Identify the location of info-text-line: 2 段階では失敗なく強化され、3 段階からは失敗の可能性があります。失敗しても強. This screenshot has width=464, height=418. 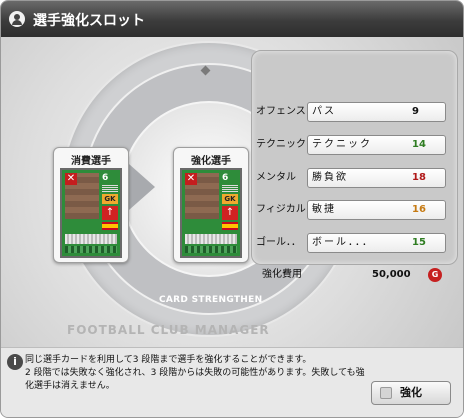
(195, 373).